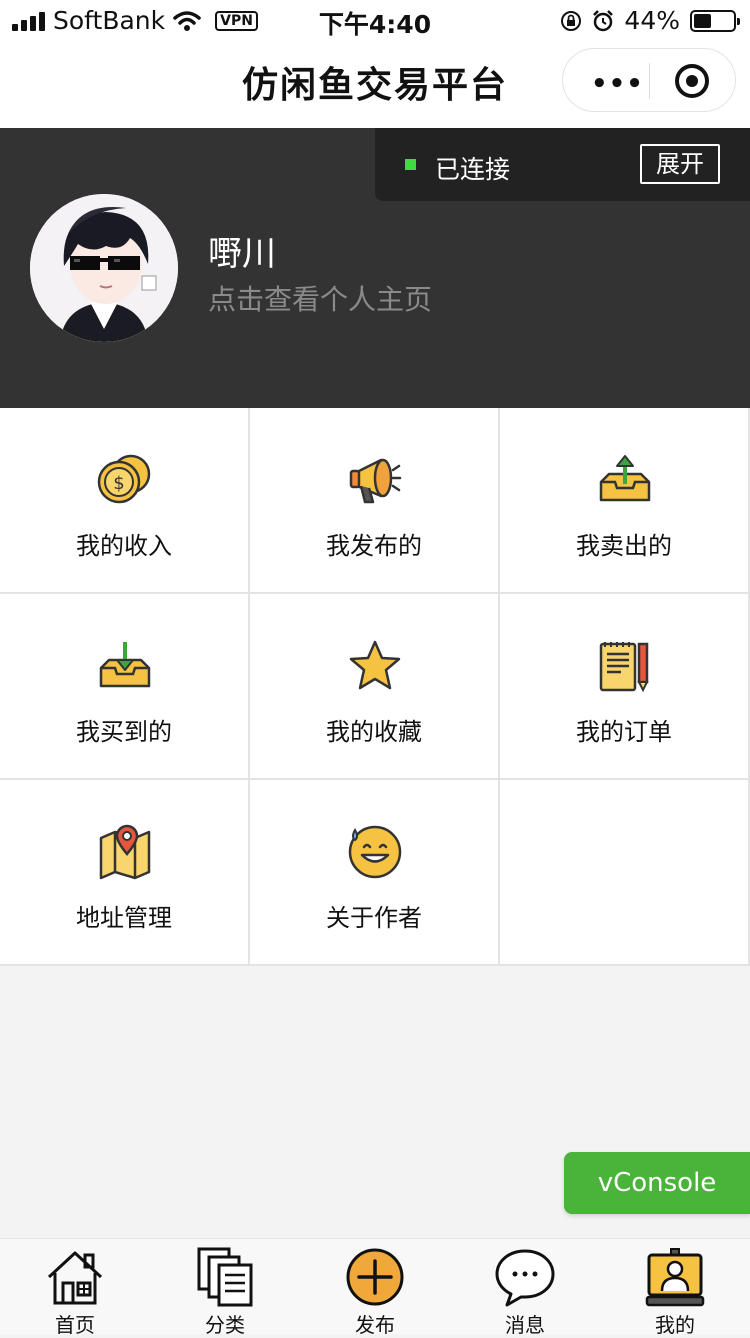  What do you see at coordinates (374, 918) in the screenshot?
I see `menu-item-label: 关于作者` at bounding box center [374, 918].